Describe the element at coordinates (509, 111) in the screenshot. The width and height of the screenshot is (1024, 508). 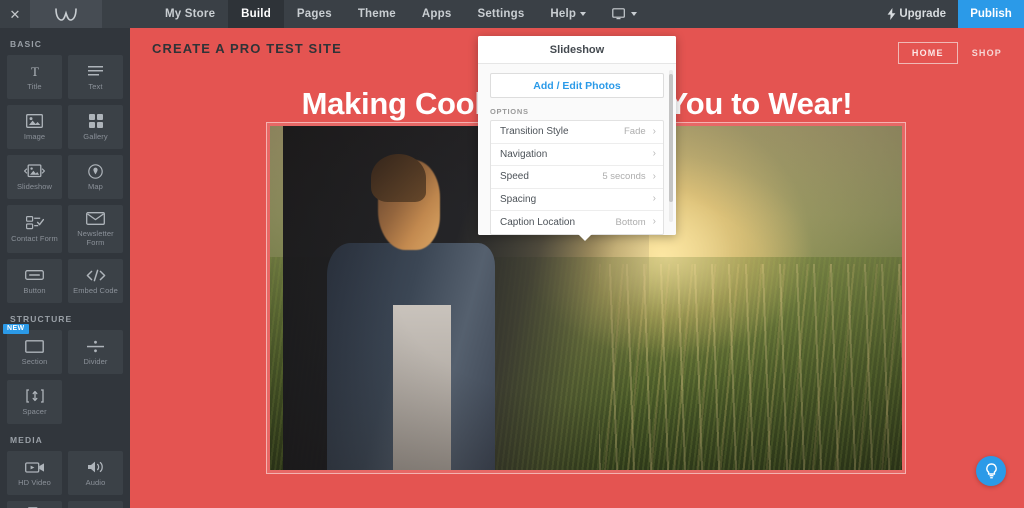
I see `options-label: OPTIONS` at that location.